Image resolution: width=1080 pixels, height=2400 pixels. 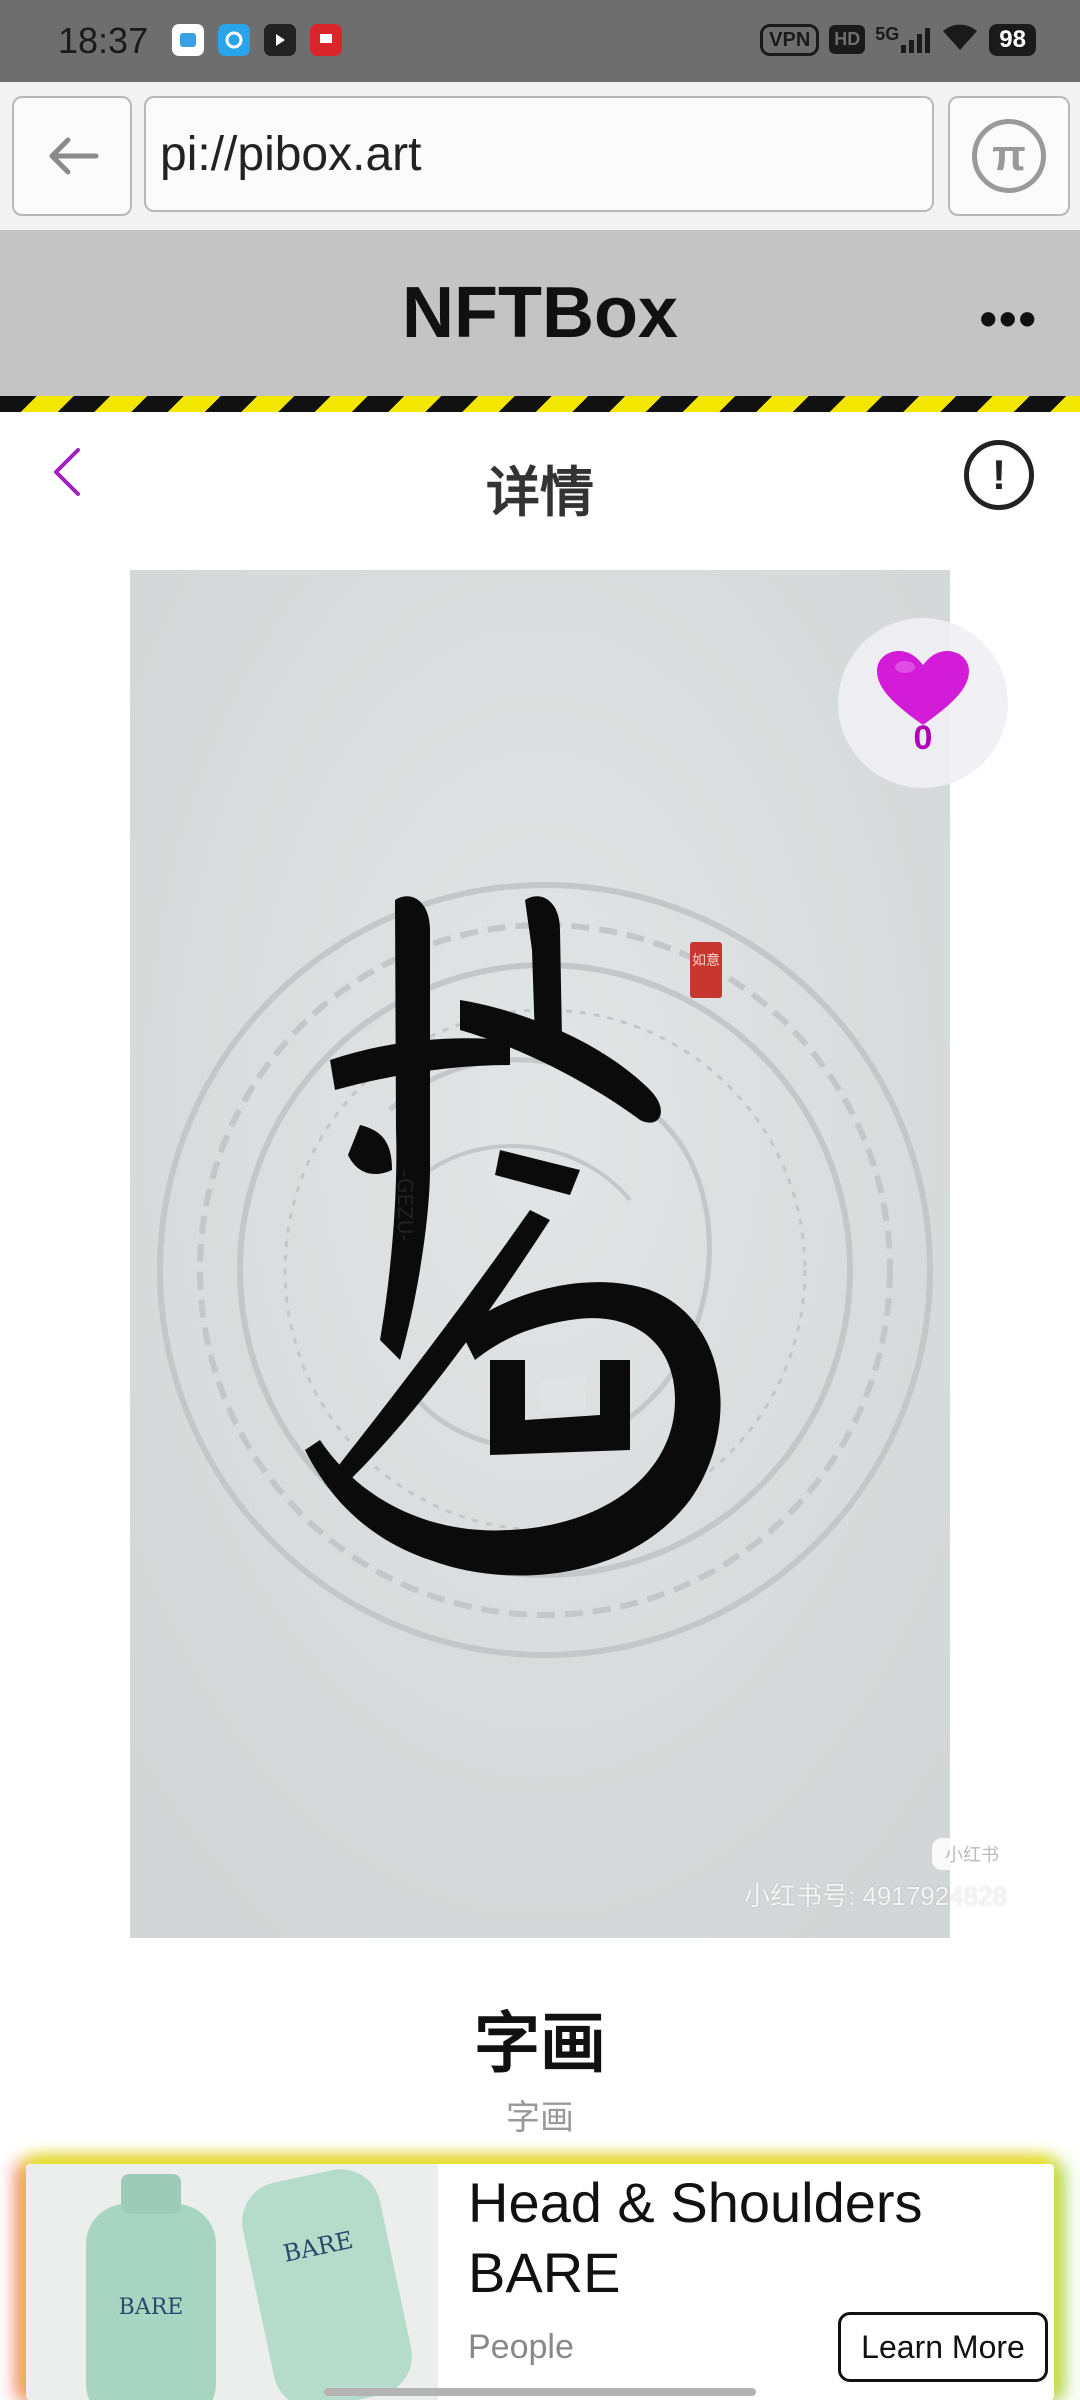 I want to click on detail-header: 详情 !, so click(x=540, y=477).